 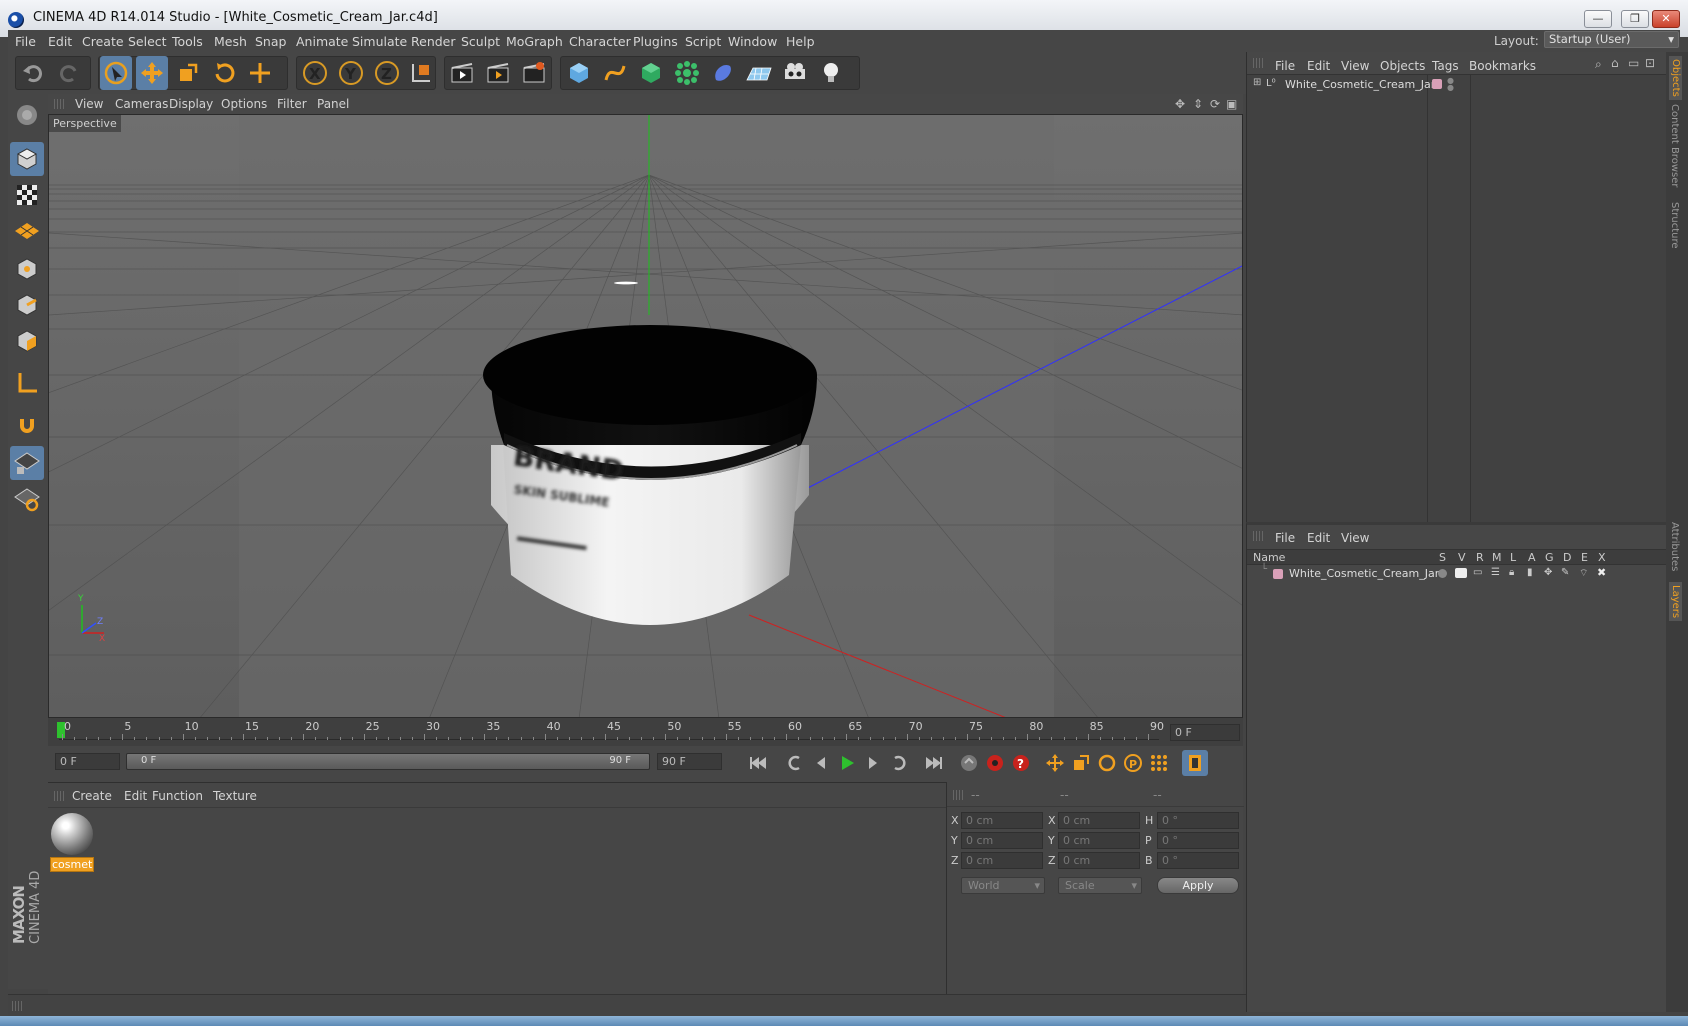 I want to click on timeline-ruler: 0 5 10 15 20 25 30 35 40 45 50 55 60 65 70 75 80 85 90 0 F, so click(x=645, y=732).